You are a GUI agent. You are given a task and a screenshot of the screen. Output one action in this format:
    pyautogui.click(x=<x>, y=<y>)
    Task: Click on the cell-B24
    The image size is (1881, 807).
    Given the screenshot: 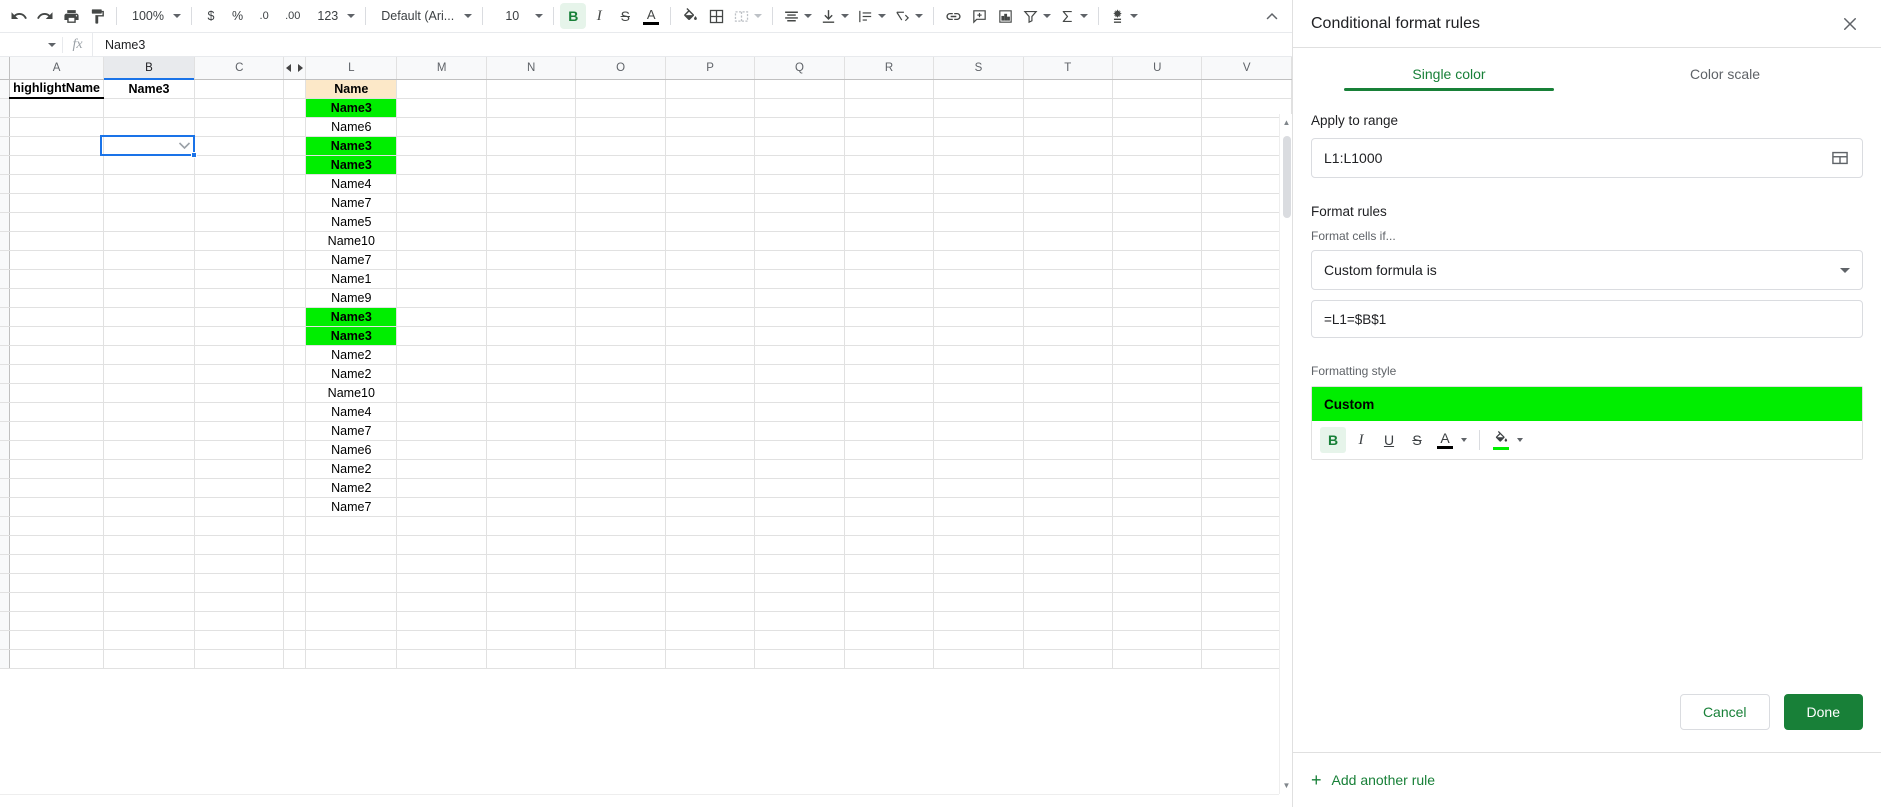 What is the action you would take?
    pyautogui.click(x=149, y=526)
    